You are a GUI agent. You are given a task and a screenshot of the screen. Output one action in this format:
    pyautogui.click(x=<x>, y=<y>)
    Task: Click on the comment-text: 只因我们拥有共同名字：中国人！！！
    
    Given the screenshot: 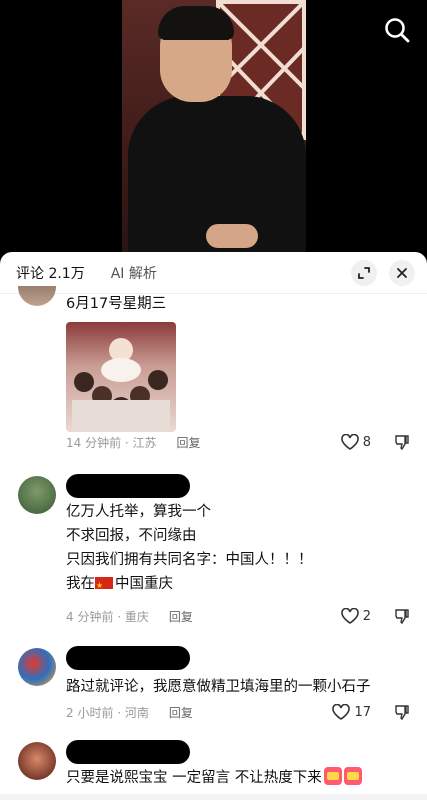 What is the action you would take?
    pyautogui.click(x=189, y=560)
    